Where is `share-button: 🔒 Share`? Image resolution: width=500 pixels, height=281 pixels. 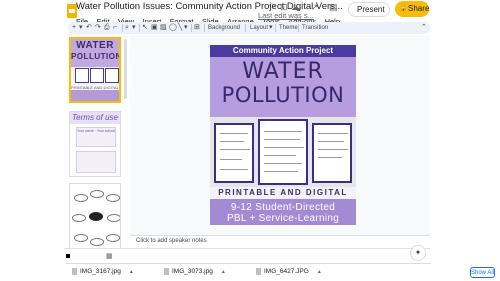 share-button: 🔒 Share is located at coordinates (412, 9).